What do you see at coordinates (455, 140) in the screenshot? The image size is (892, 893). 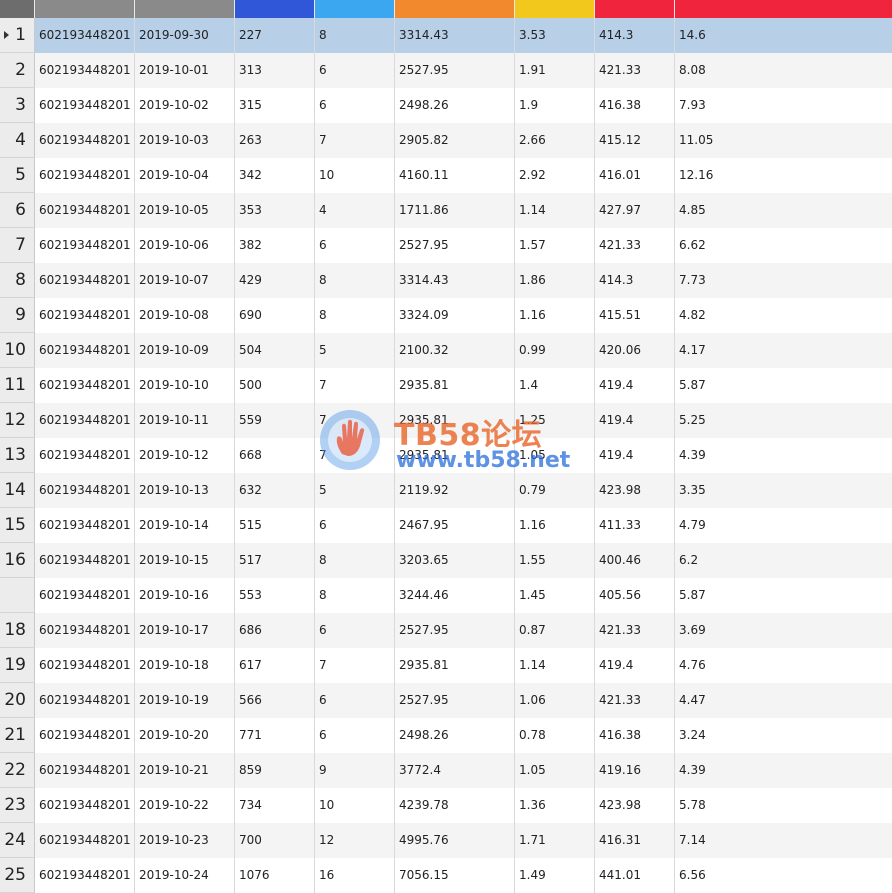 I see `cell-payment: 2905.82` at bounding box center [455, 140].